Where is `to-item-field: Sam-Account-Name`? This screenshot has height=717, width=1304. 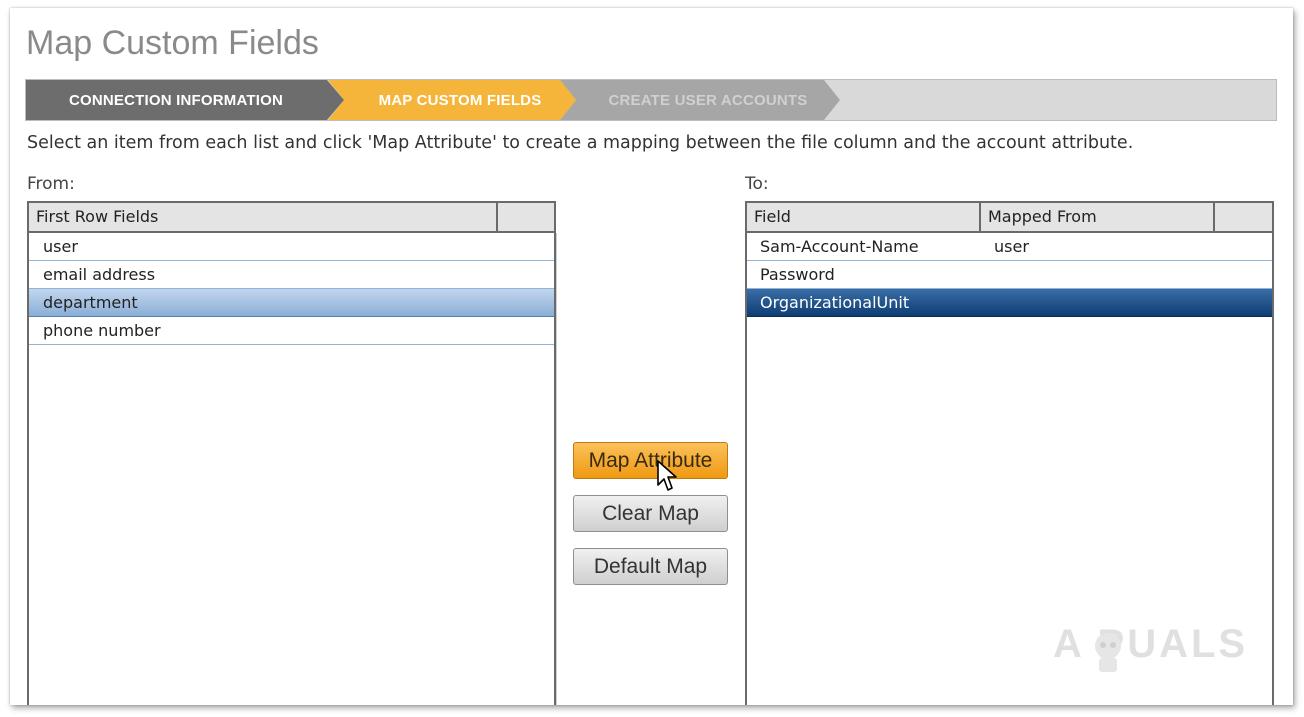
to-item-field: Sam-Account-Name is located at coordinates (839, 246).